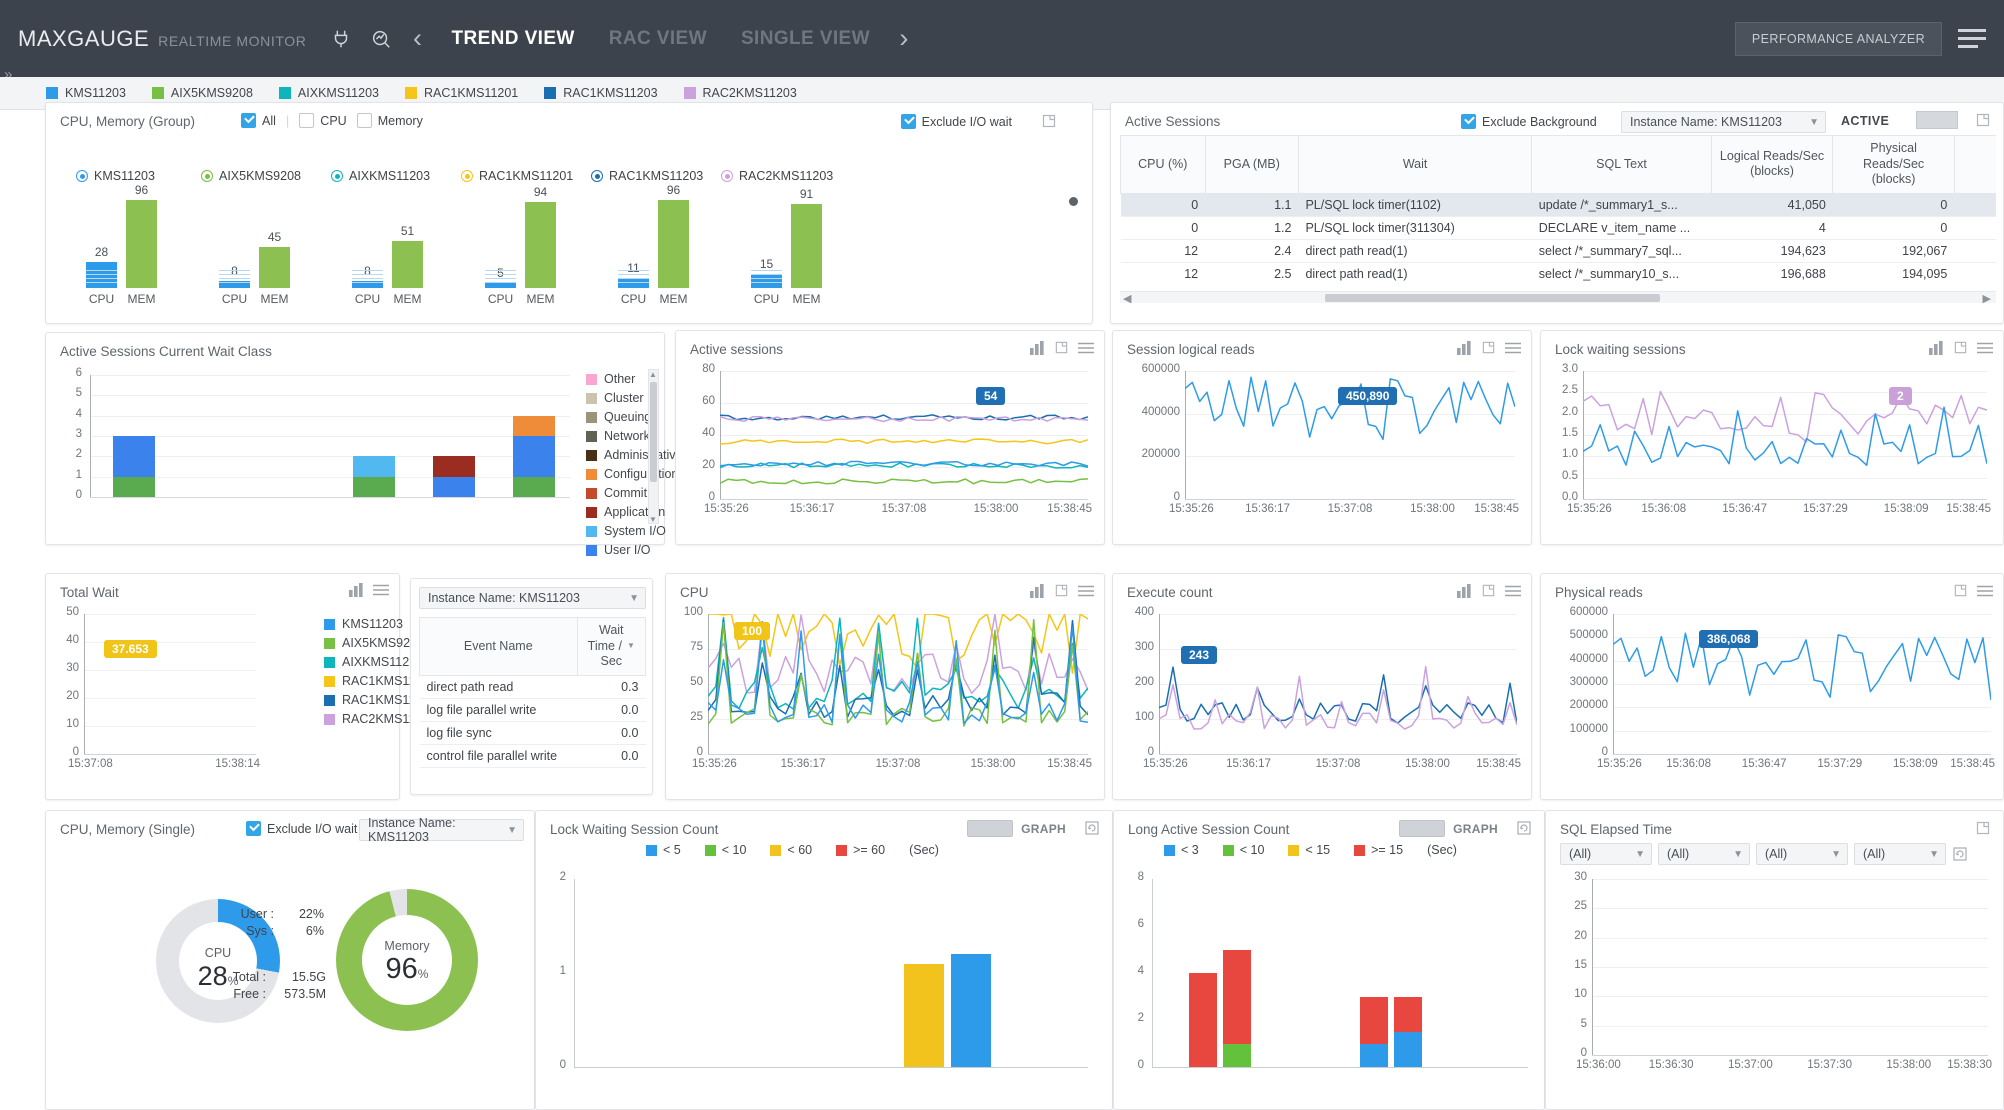  Describe the element at coordinates (734, 850) in the screenshot. I see `legend-label: < 10` at that location.